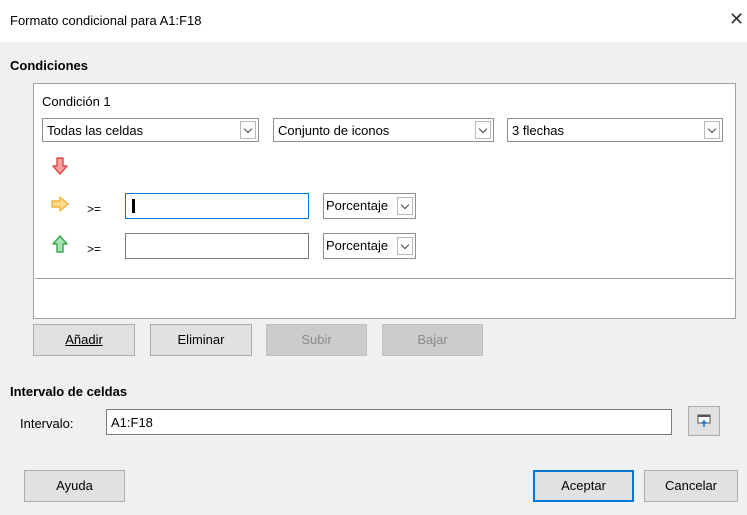 The width and height of the screenshot is (747, 515). I want to click on title-bar: Formato condicional para A1:F18 ✕, so click(373, 21).